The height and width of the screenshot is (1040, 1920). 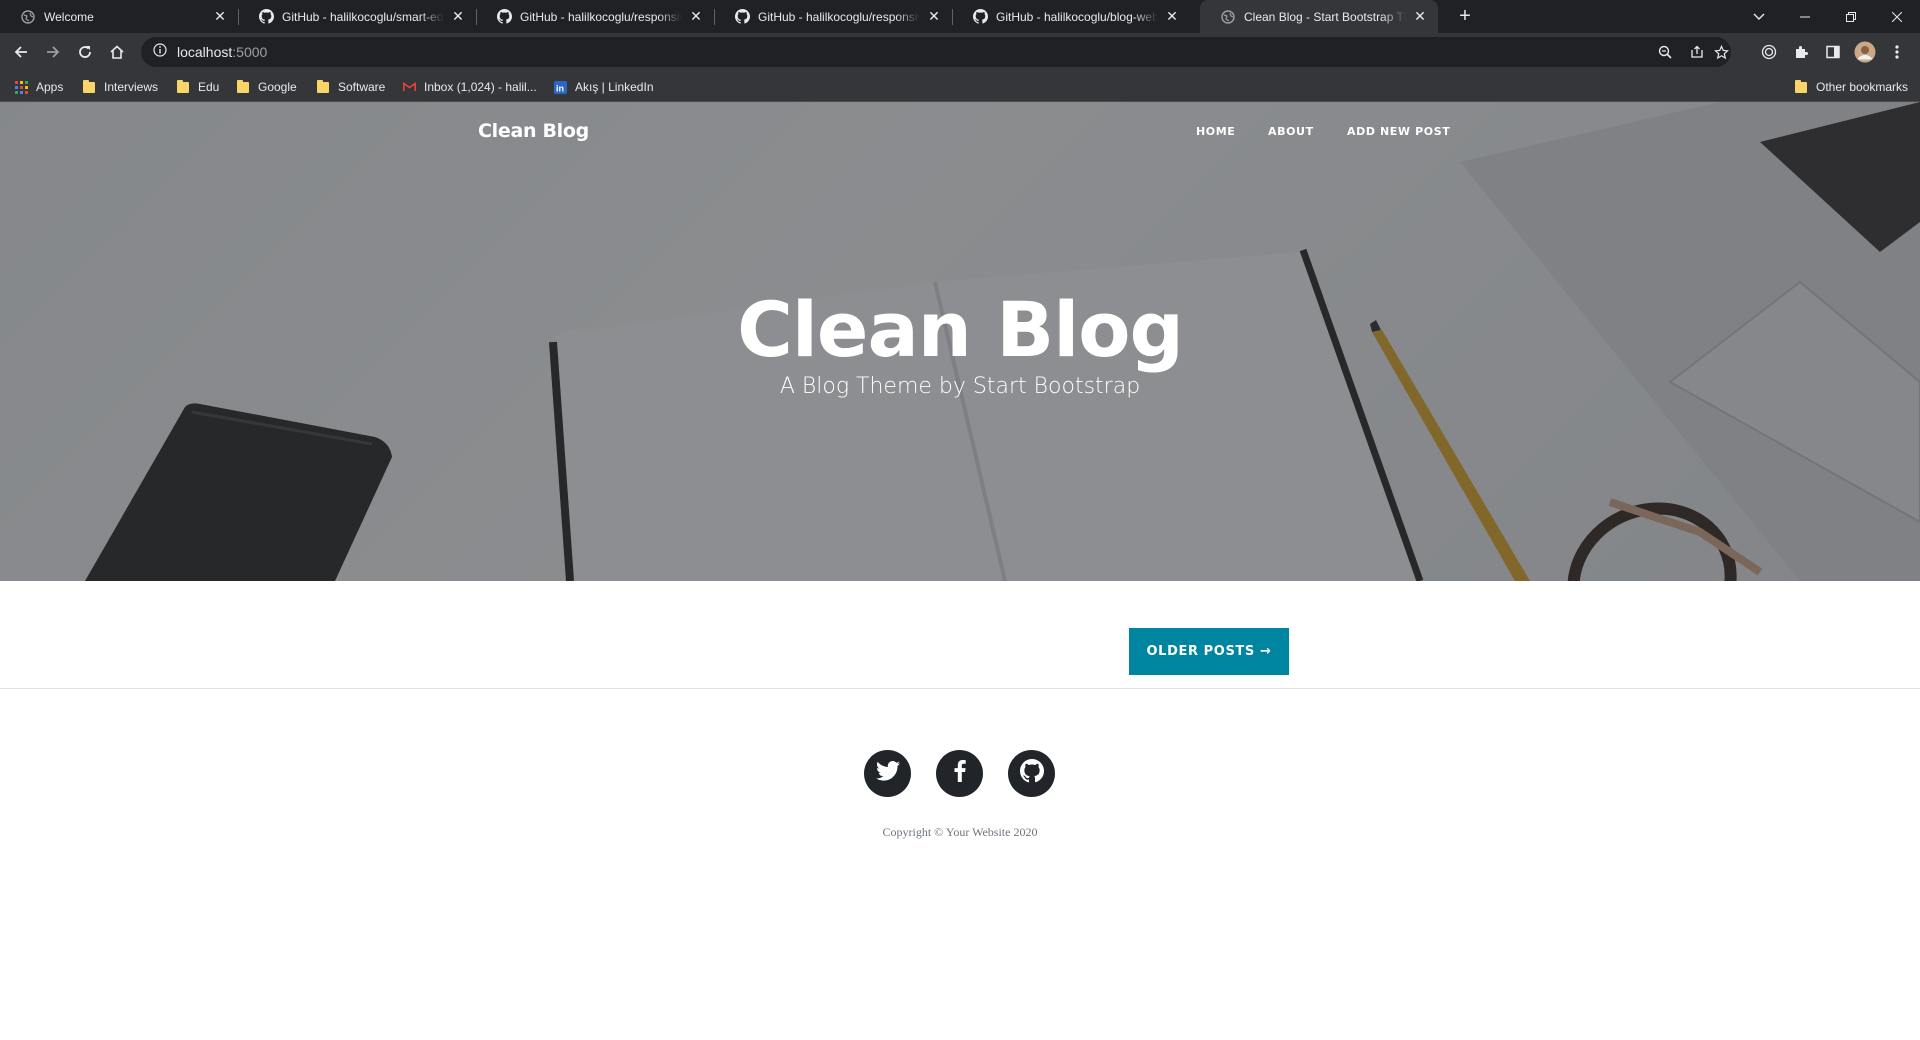 I want to click on bookmark-folder-software: Software, so click(x=350, y=87).